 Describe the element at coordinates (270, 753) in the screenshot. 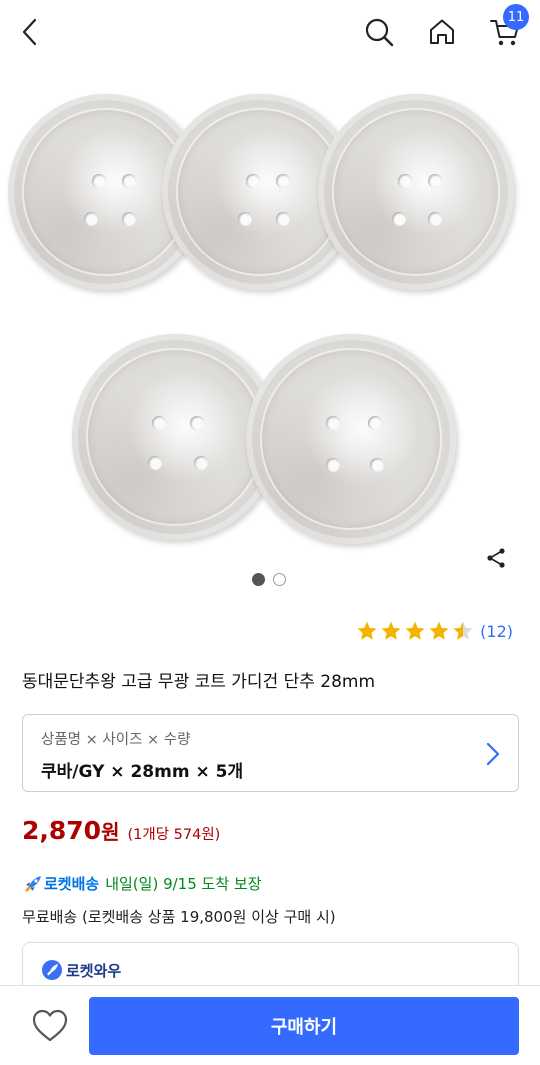

I see `option-selector: 상품명 × 사이즈 × 수량 쿠바/GY × 28mm × 5개` at that location.